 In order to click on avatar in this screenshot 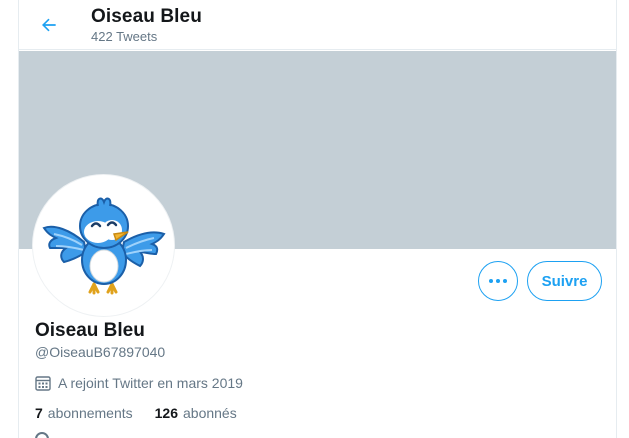, I will do `click(103, 245)`.